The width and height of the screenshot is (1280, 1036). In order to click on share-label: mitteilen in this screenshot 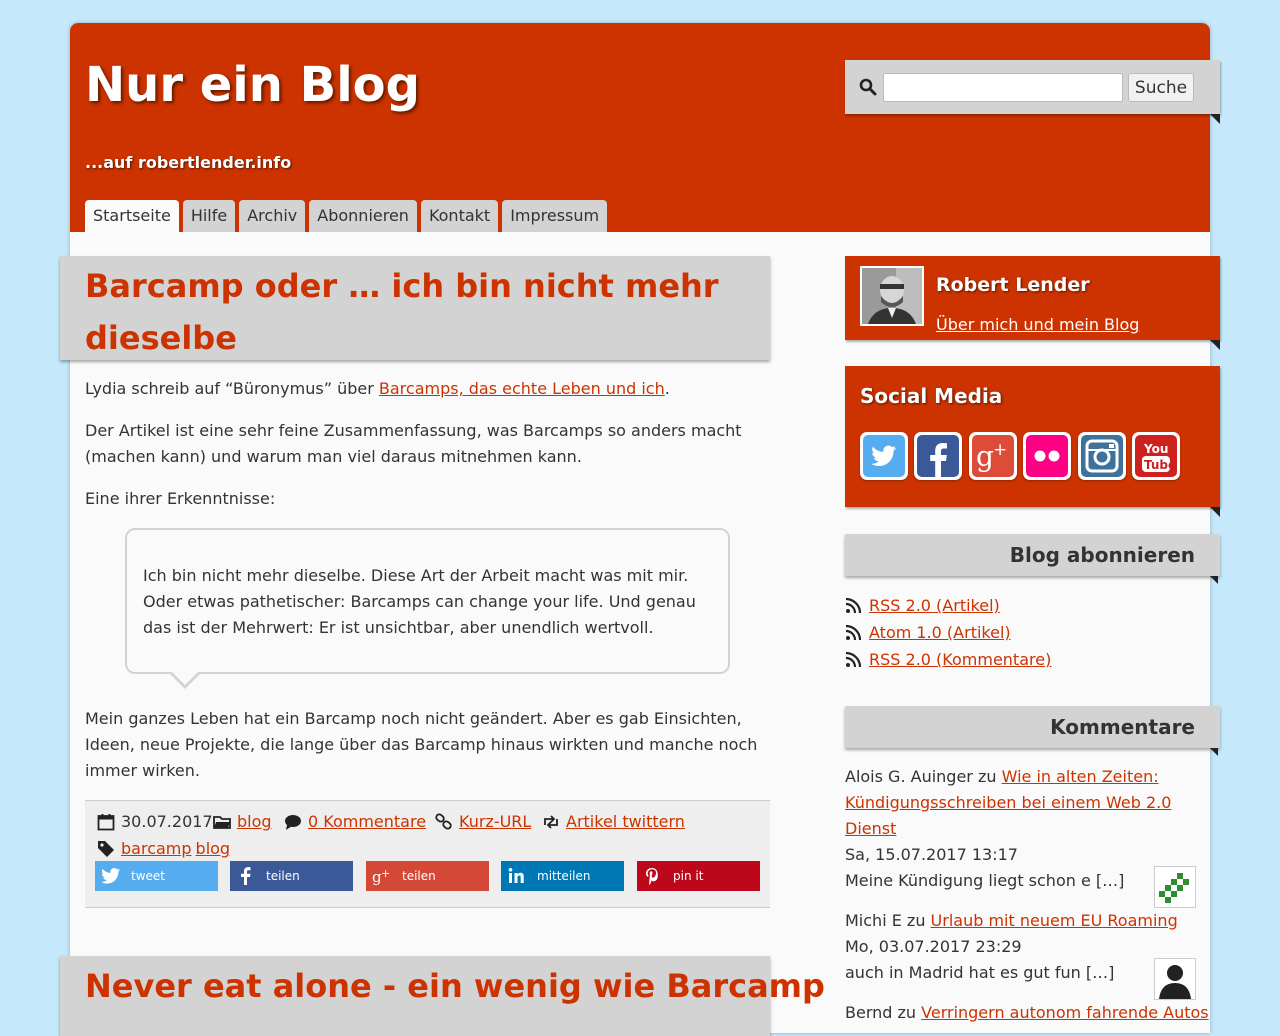, I will do `click(564, 876)`.